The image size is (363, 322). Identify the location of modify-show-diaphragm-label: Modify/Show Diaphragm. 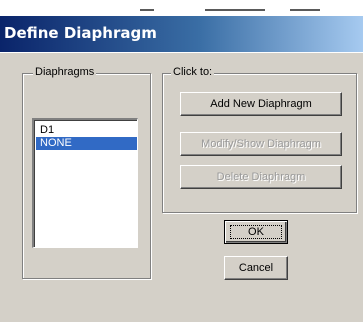
(261, 144).